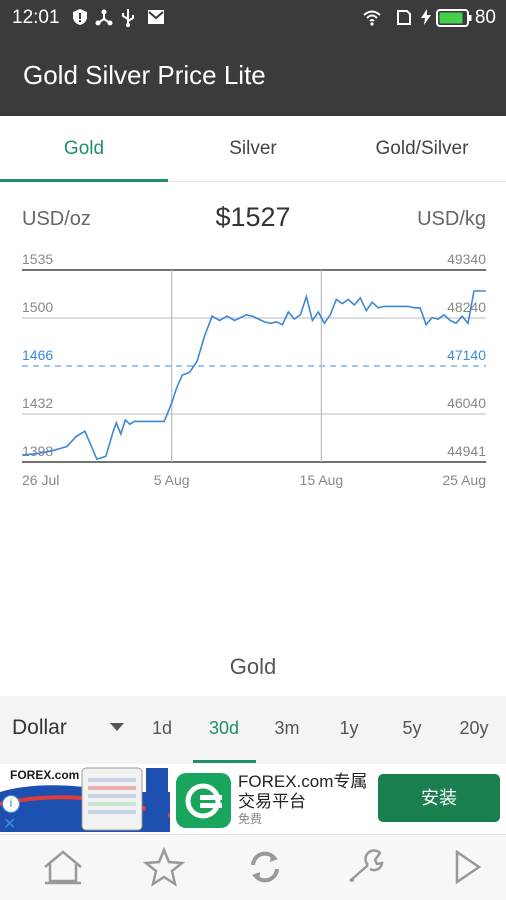  Describe the element at coordinates (287, 728) in the screenshot. I see `range-3m: 3m` at that location.